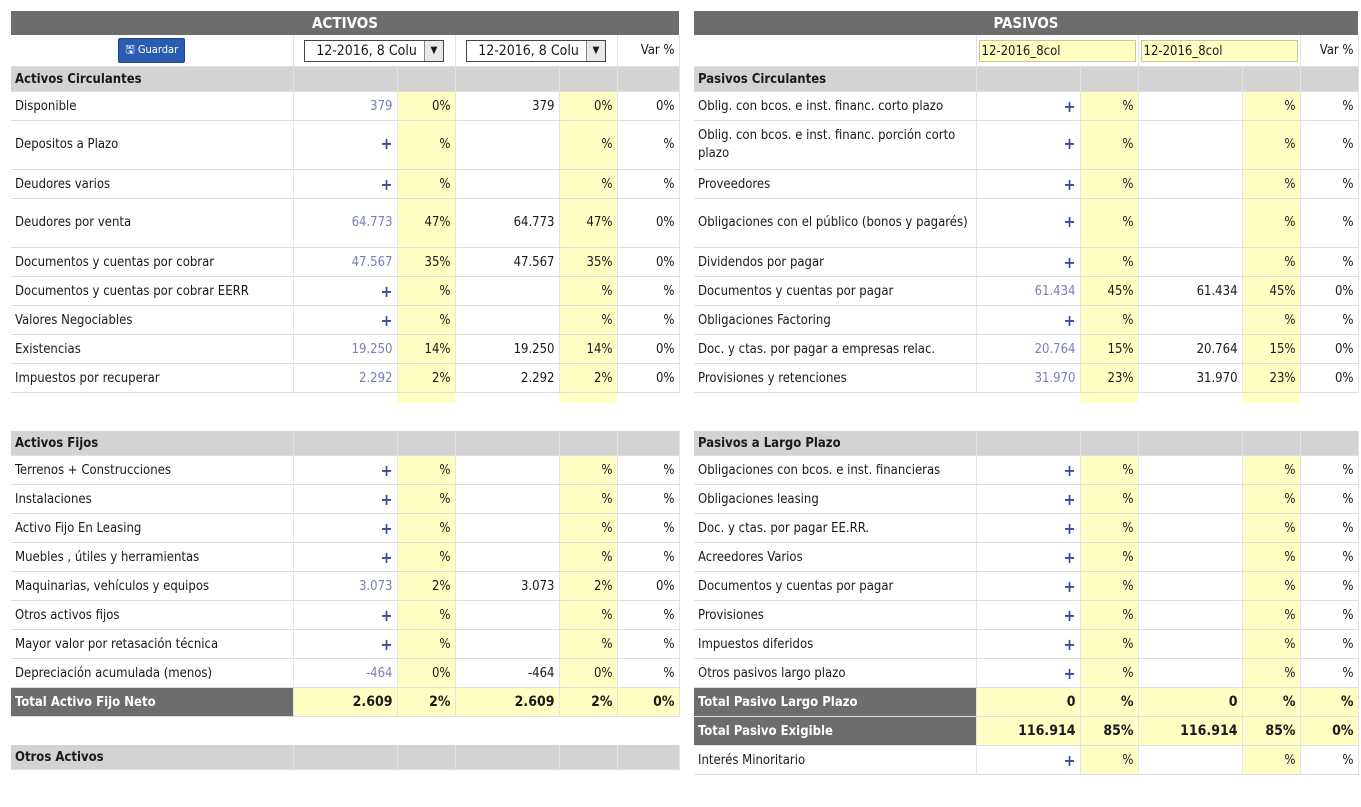 The height and width of the screenshot is (807, 1361). Describe the element at coordinates (835, 644) in the screenshot. I see `row-label: Impuestos diferidos` at that location.